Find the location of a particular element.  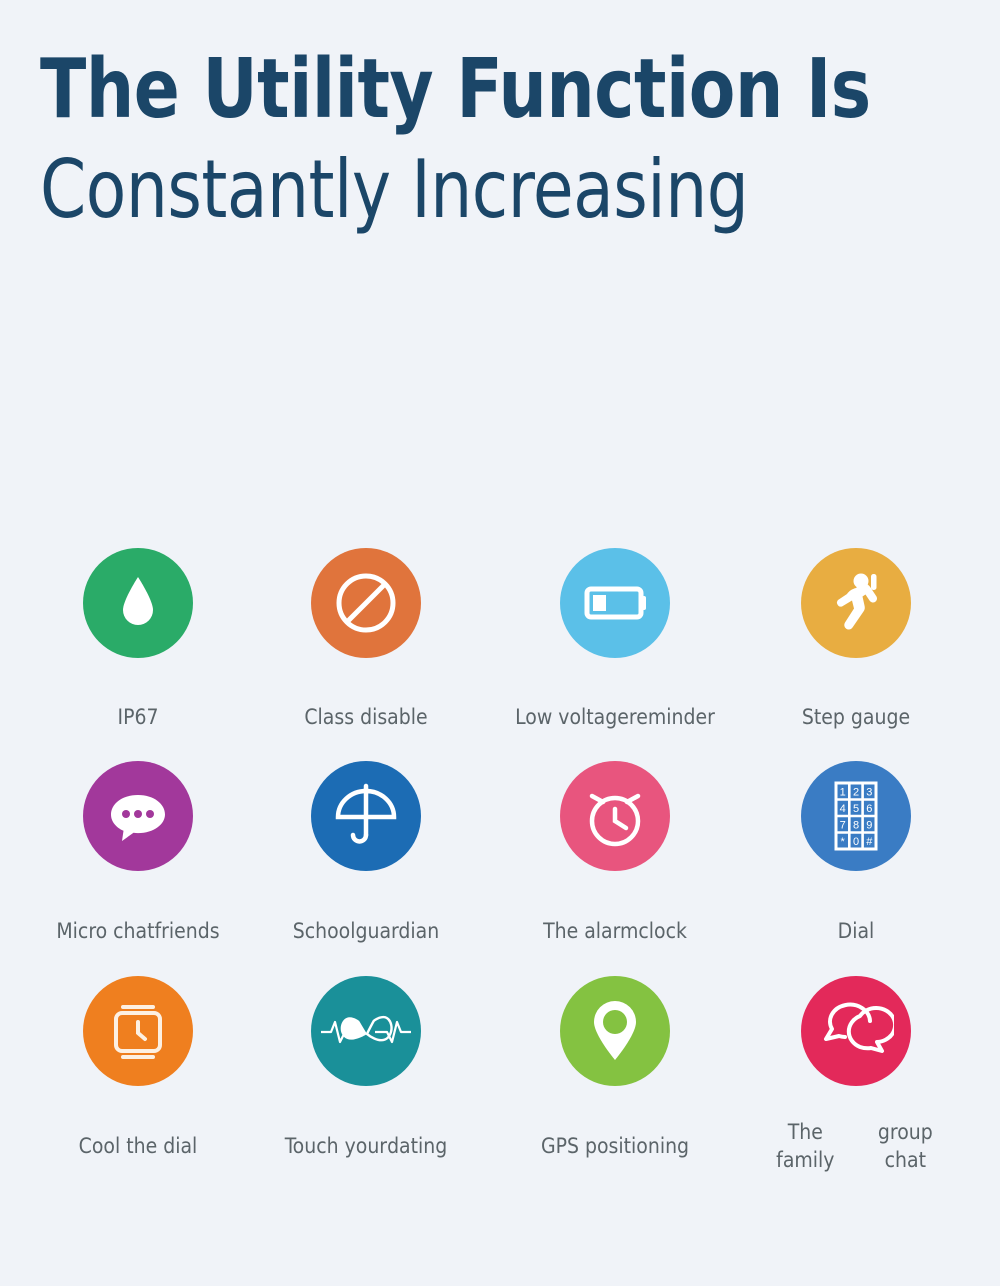

feature-label-line: Step gauge is located at coordinates (856, 716).